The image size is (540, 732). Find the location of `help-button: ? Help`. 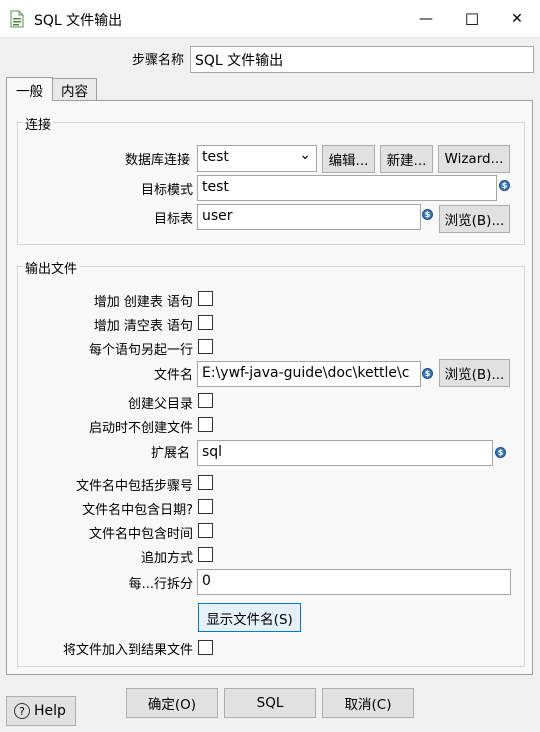

help-button: ? Help is located at coordinates (41, 711).